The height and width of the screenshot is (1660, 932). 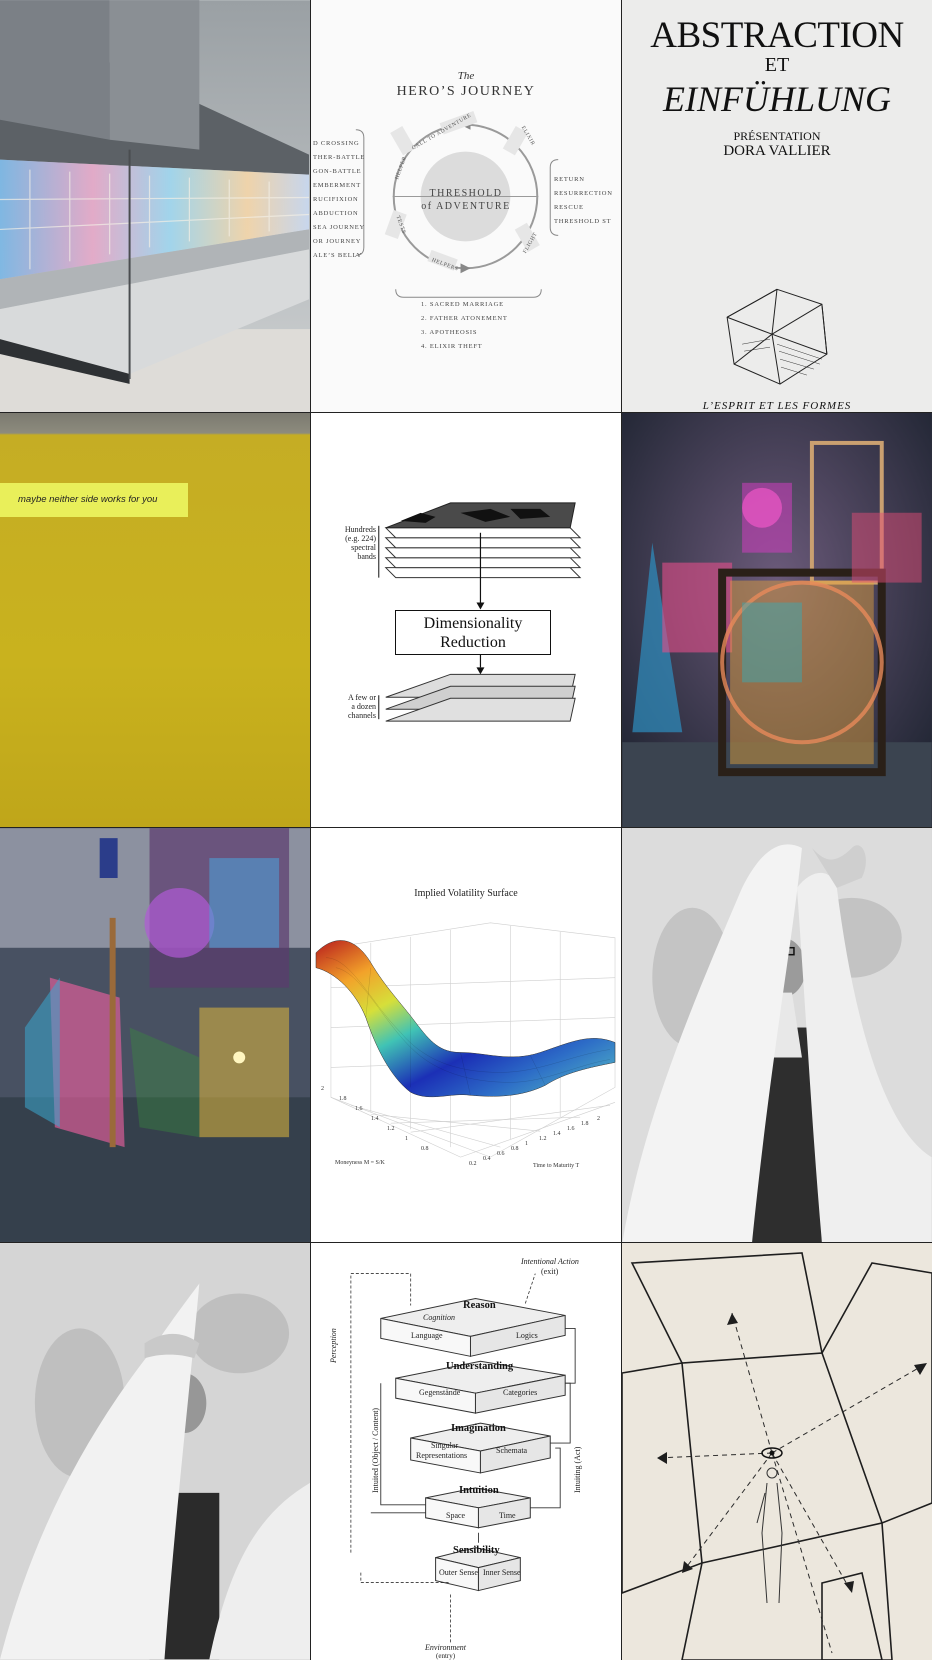 I want to click on moneyness-tick: 1.2, so click(x=391, y=1129).